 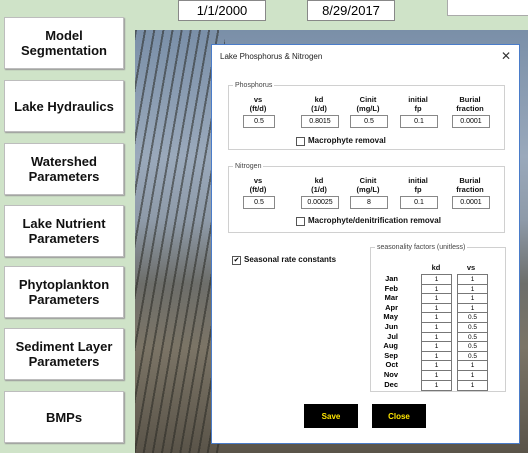 What do you see at coordinates (319, 185) in the screenshot?
I see `nitrogen-header-1: kd (1/d)` at bounding box center [319, 185].